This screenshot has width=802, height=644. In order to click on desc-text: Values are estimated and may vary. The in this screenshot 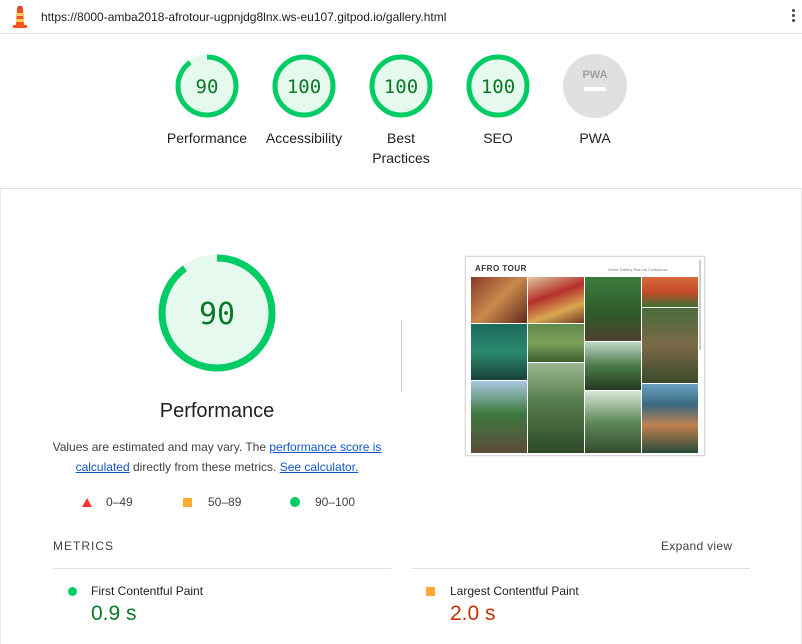, I will do `click(161, 447)`.